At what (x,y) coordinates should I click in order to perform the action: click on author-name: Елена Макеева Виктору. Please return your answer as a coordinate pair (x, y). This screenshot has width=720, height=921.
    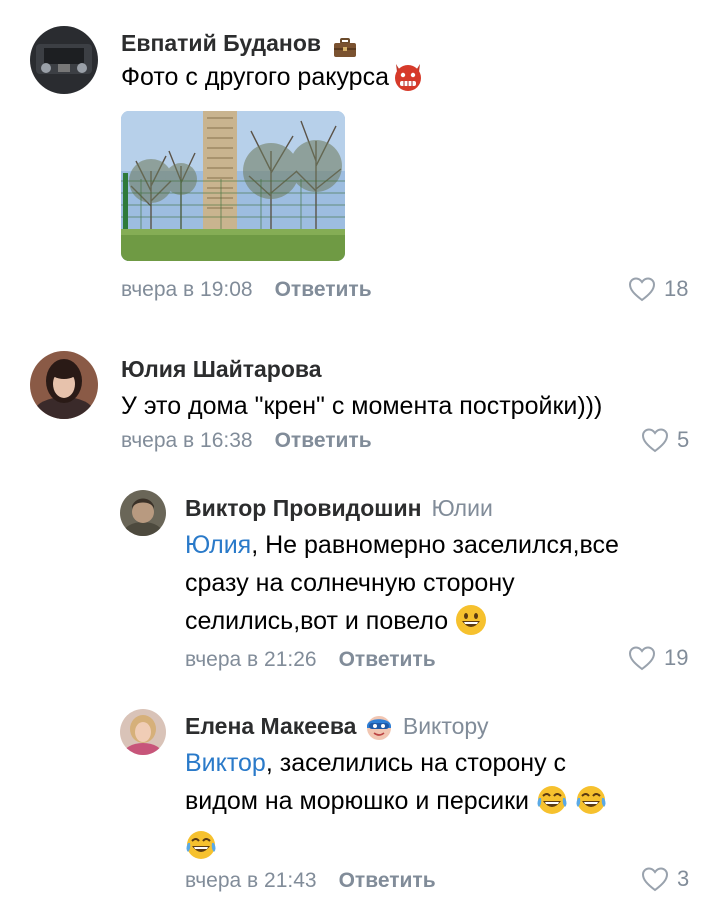
    Looking at the image, I should click on (336, 730).